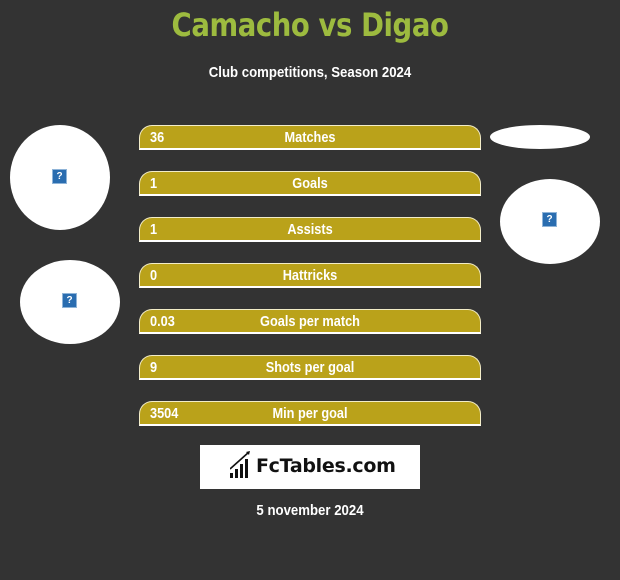 The width and height of the screenshot is (620, 580). I want to click on stat-label: Hattricks, so click(310, 275).